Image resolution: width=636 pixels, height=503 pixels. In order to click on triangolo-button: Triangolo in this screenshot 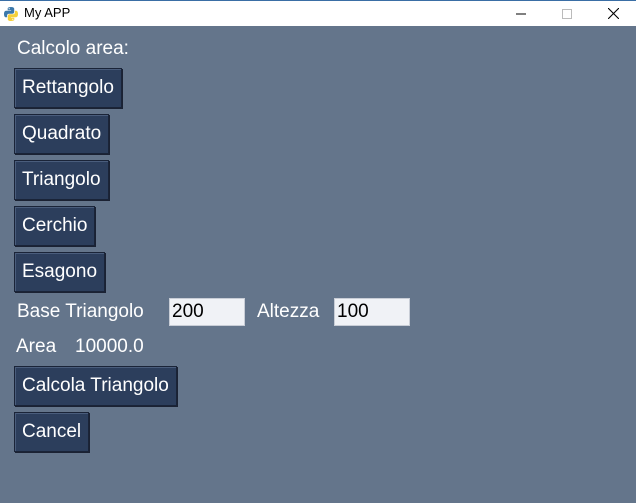, I will do `click(61, 180)`.